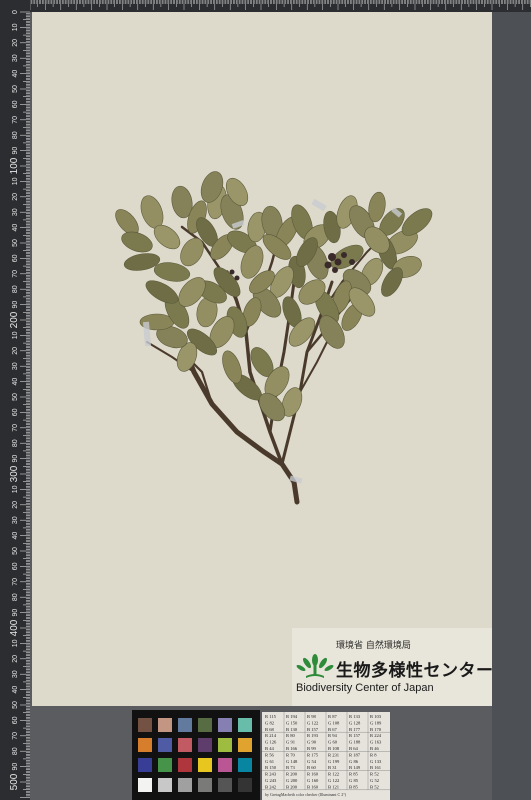 The width and height of the screenshot is (531, 800). I want to click on color-value-cell: B 85, so click(354, 786).